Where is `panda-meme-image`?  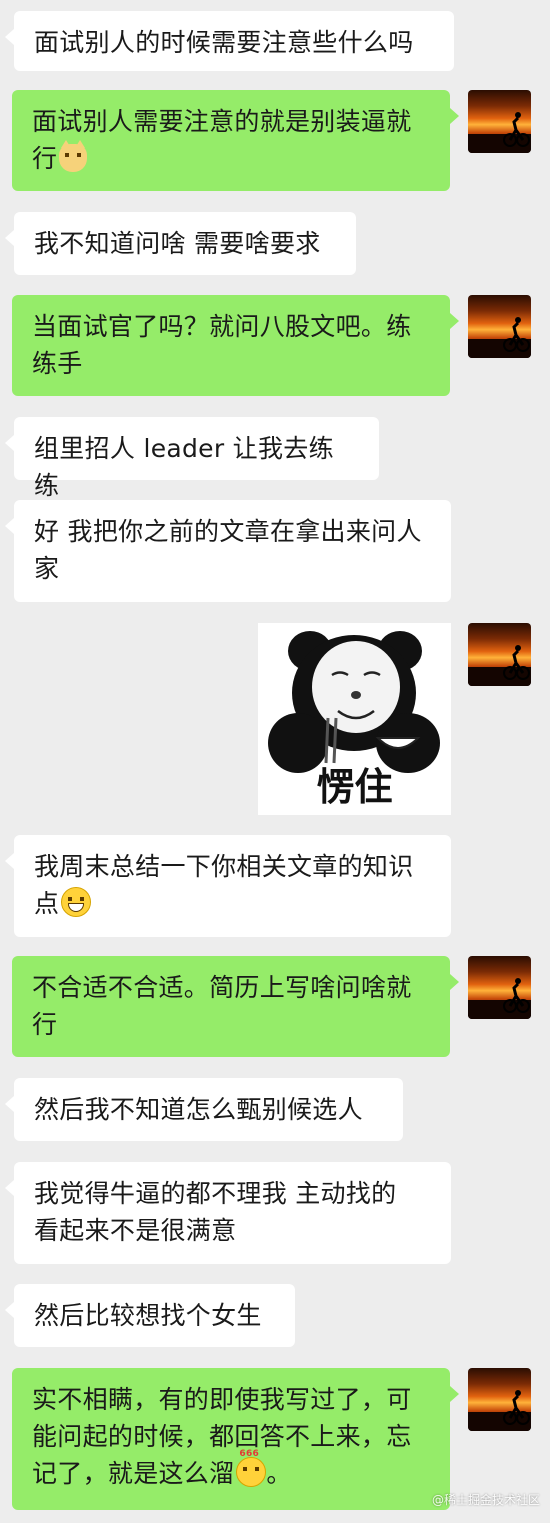 panda-meme-image is located at coordinates (354, 702).